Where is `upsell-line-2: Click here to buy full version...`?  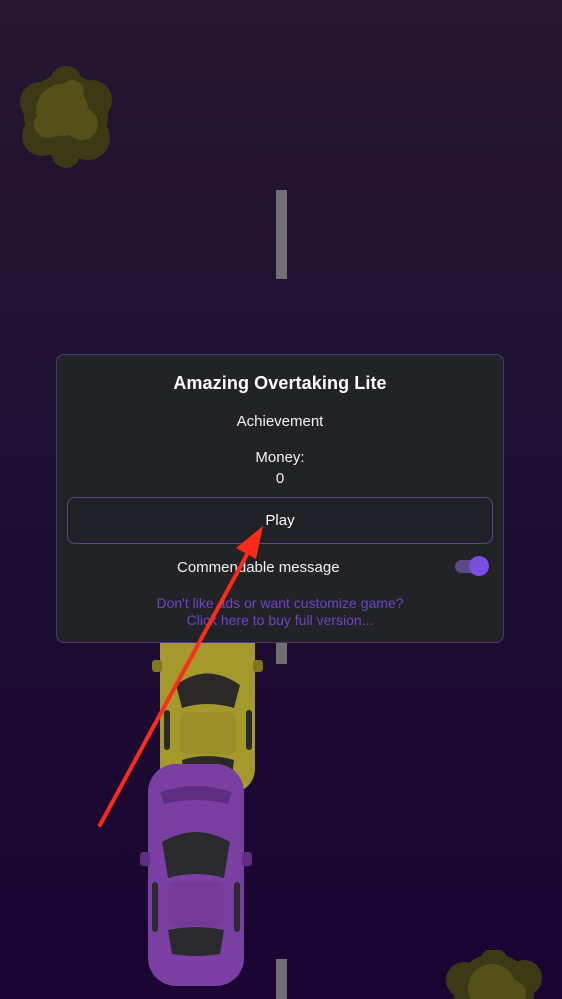 upsell-line-2: Click here to buy full version... is located at coordinates (280, 620).